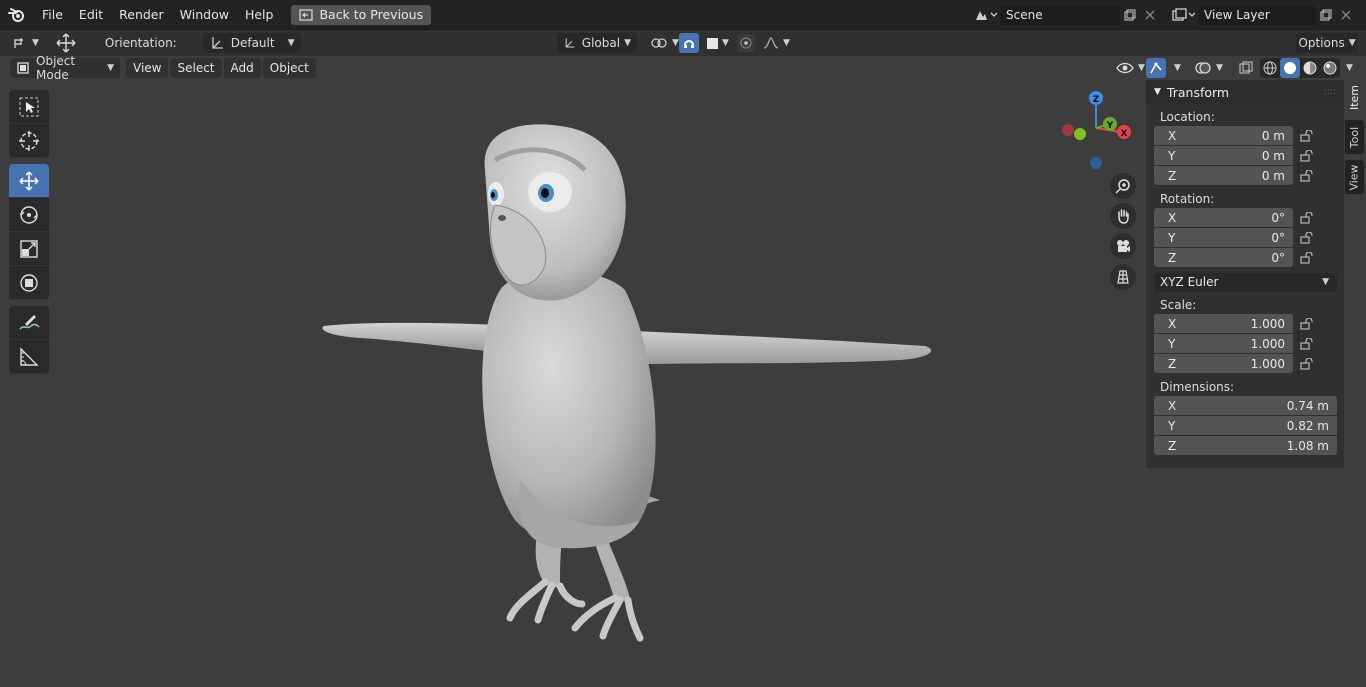  I want to click on overlays-dropdown: ▼, so click(1208, 68).